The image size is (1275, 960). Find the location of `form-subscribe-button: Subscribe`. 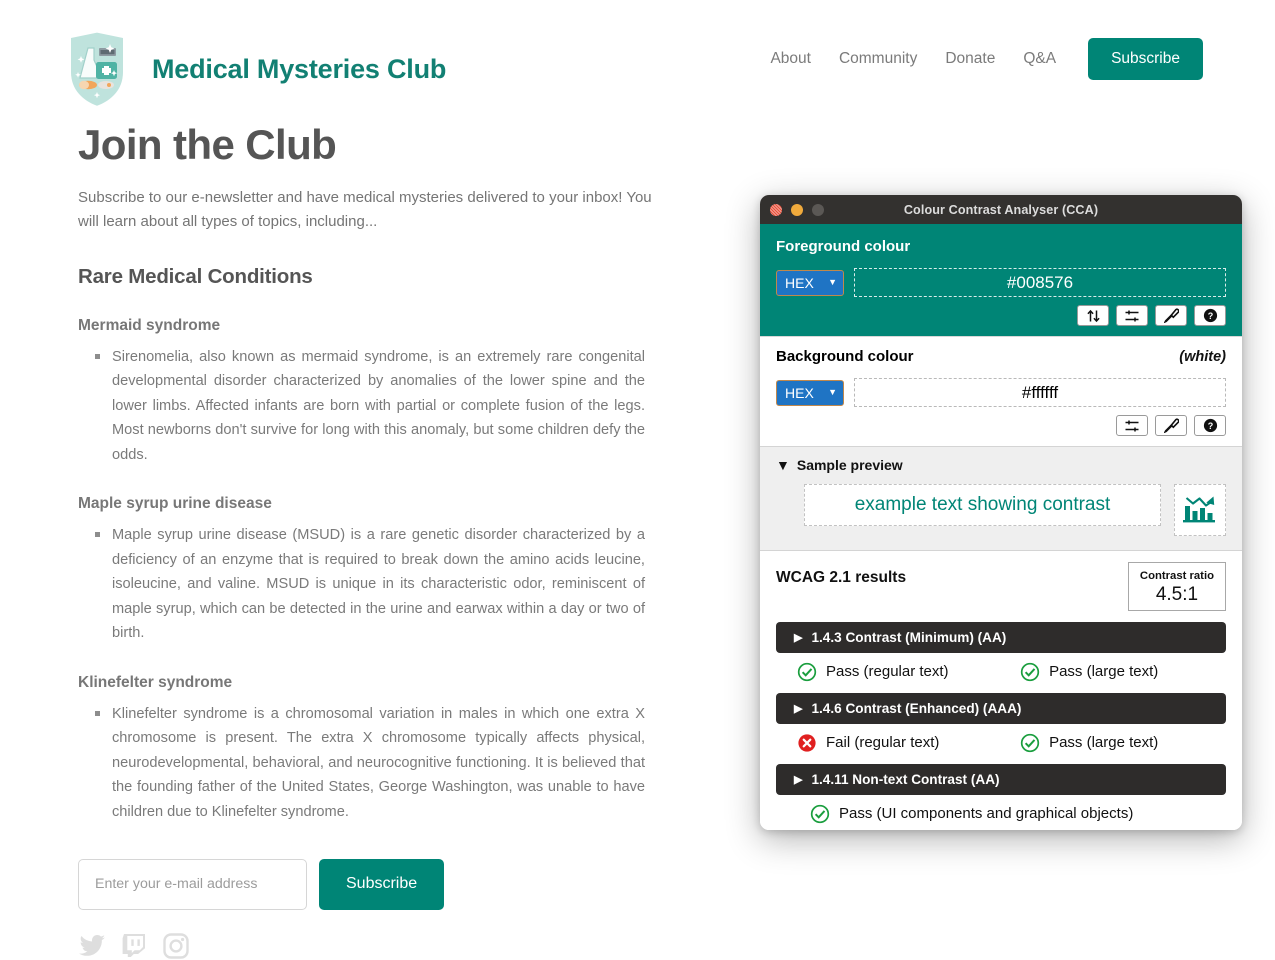

form-subscribe-button: Subscribe is located at coordinates (382, 884).